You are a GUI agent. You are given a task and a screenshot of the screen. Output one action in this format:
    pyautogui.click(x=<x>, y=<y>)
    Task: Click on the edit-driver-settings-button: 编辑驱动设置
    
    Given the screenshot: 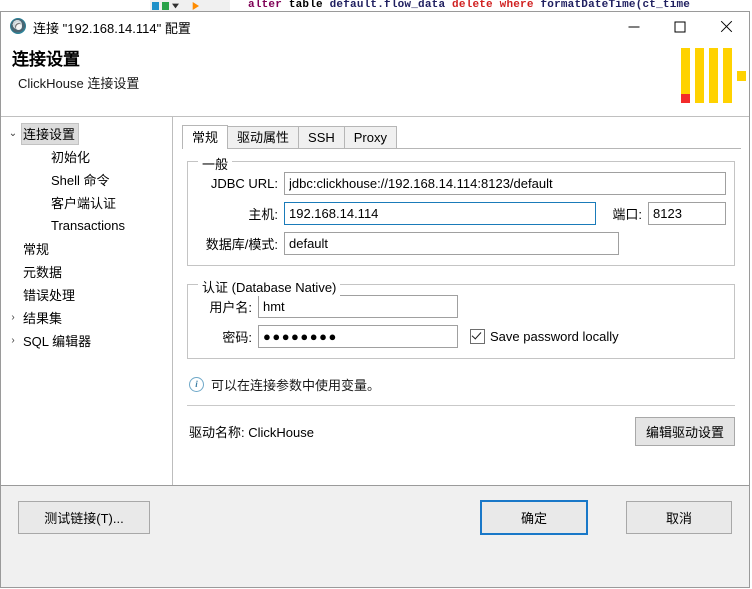 What is the action you would take?
    pyautogui.click(x=684, y=431)
    